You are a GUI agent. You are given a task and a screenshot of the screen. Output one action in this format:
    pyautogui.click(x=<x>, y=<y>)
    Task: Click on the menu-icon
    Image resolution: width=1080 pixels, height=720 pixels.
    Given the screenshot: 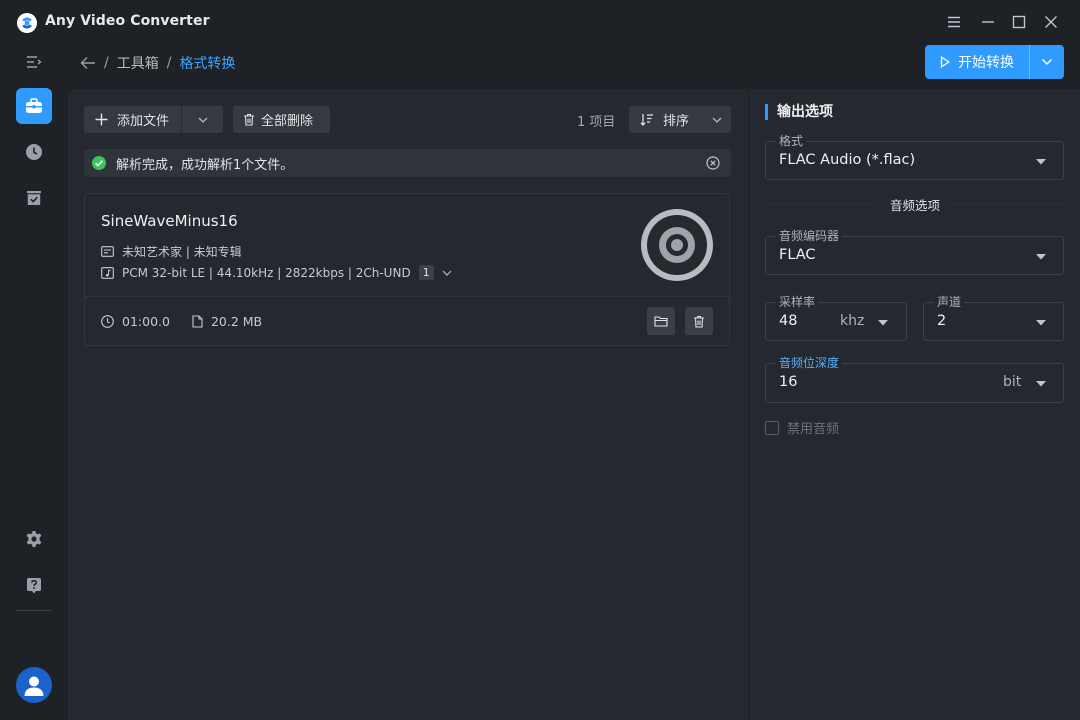 What is the action you would take?
    pyautogui.click(x=954, y=22)
    